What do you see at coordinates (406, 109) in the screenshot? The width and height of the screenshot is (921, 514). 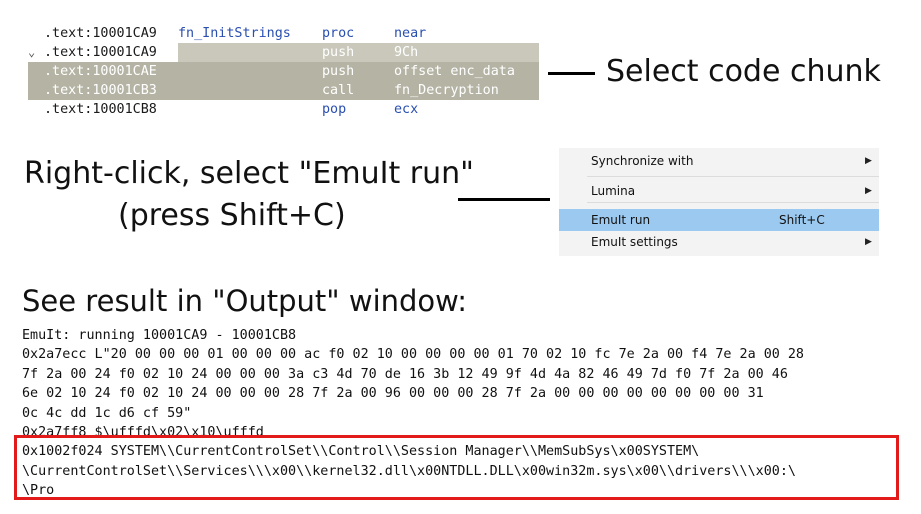 I see `code-operand: ecx` at bounding box center [406, 109].